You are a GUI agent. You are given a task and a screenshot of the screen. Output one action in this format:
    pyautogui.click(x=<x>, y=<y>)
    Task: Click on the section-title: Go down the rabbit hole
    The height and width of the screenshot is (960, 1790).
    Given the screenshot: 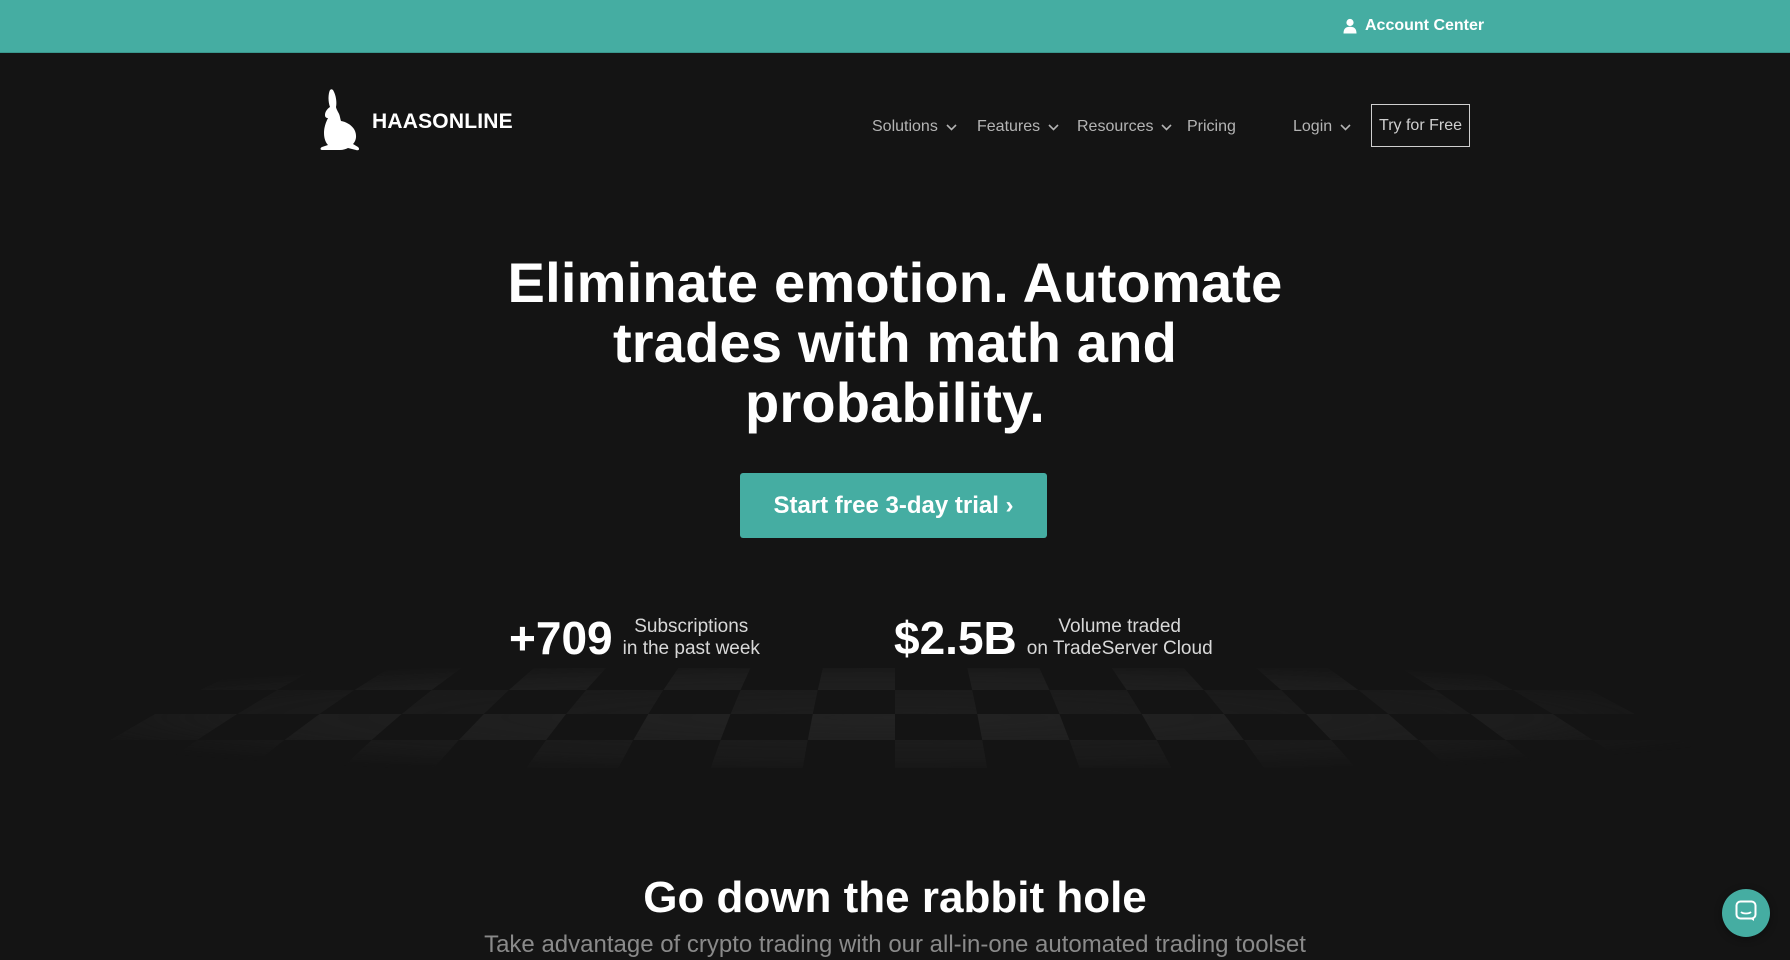 What is the action you would take?
    pyautogui.click(x=895, y=897)
    